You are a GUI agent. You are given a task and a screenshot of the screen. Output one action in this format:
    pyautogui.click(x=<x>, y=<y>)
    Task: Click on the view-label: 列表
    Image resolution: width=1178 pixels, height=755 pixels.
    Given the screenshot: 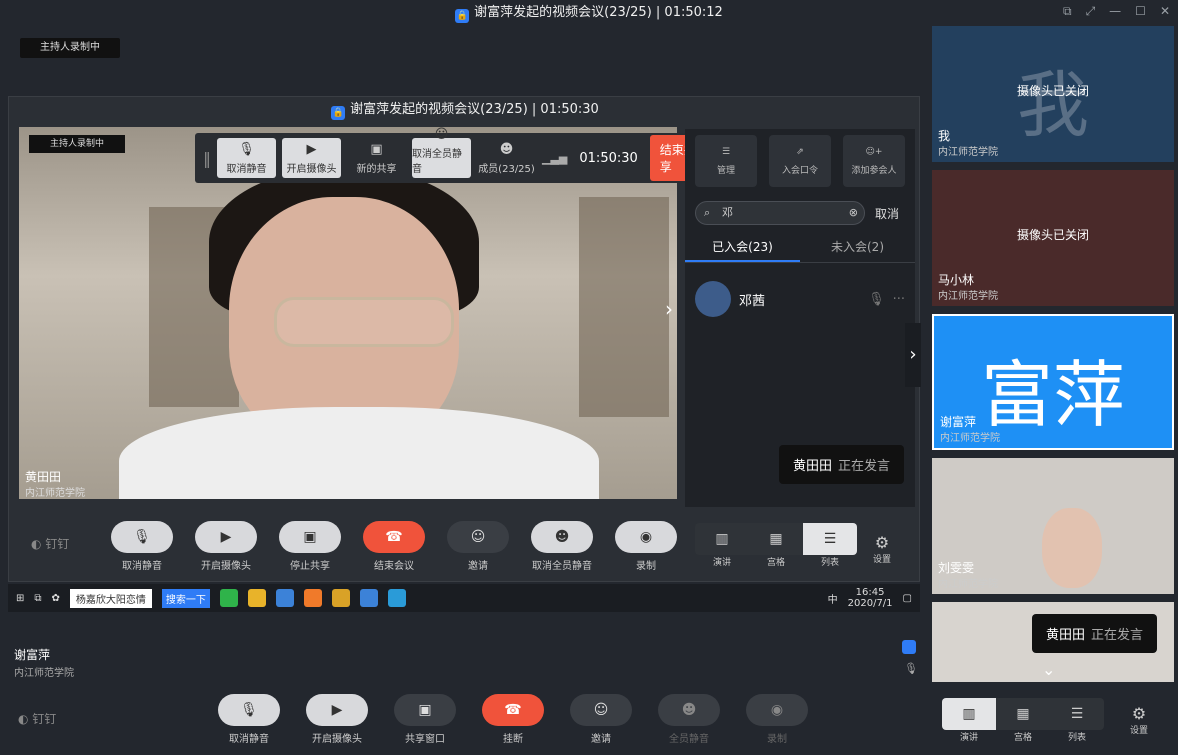 What is the action you would take?
    pyautogui.click(x=829, y=563)
    